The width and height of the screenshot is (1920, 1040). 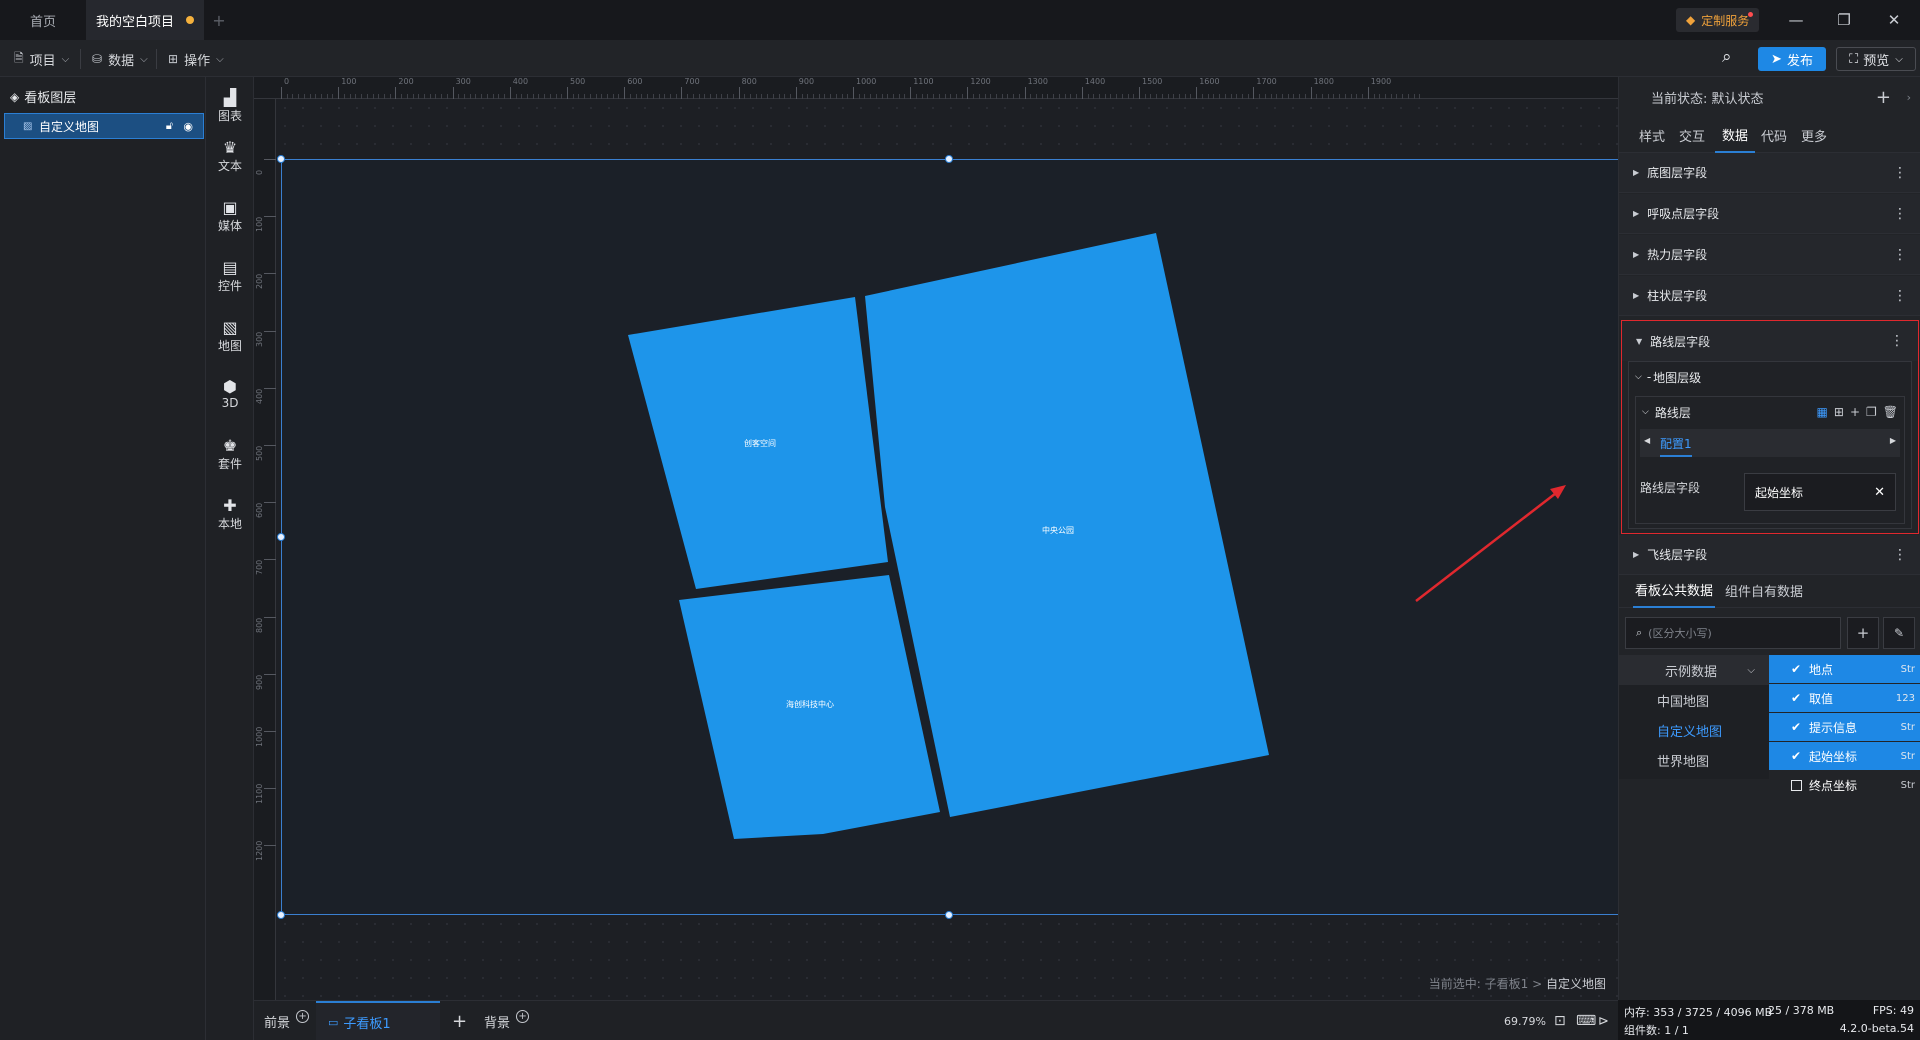 What do you see at coordinates (1769, 555) in the screenshot?
I see `section-flyline-fields: ▶ 飞线层字段 ⋮` at bounding box center [1769, 555].